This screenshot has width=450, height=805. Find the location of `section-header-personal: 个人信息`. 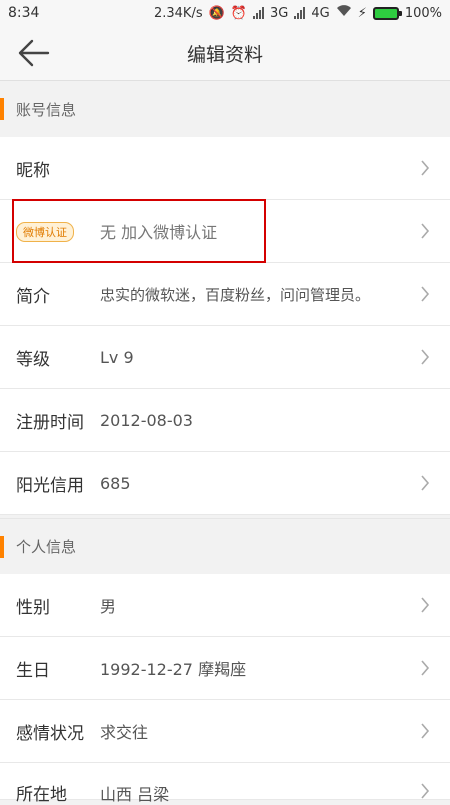

section-header-personal: 个人信息 is located at coordinates (225, 546).